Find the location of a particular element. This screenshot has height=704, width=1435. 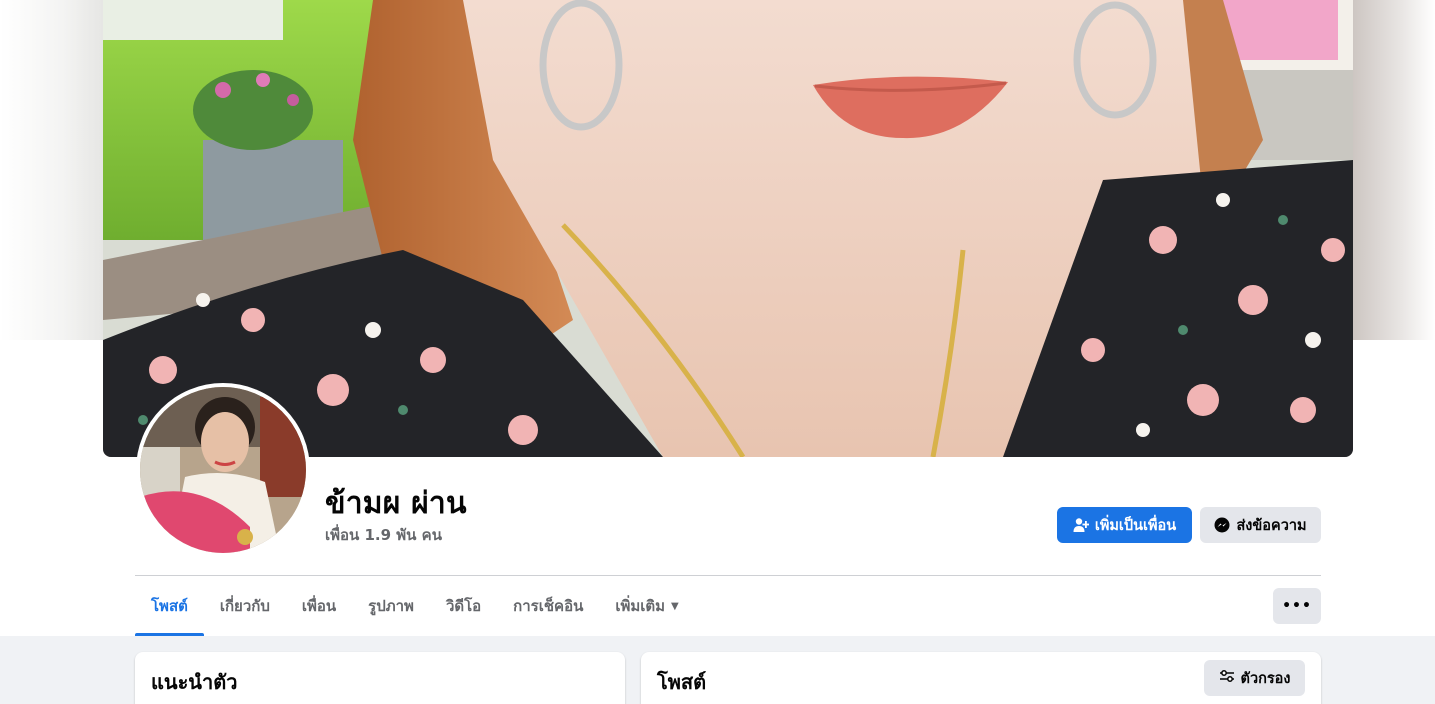

tab-about: เกี่ยวกับ is located at coordinates (245, 606).